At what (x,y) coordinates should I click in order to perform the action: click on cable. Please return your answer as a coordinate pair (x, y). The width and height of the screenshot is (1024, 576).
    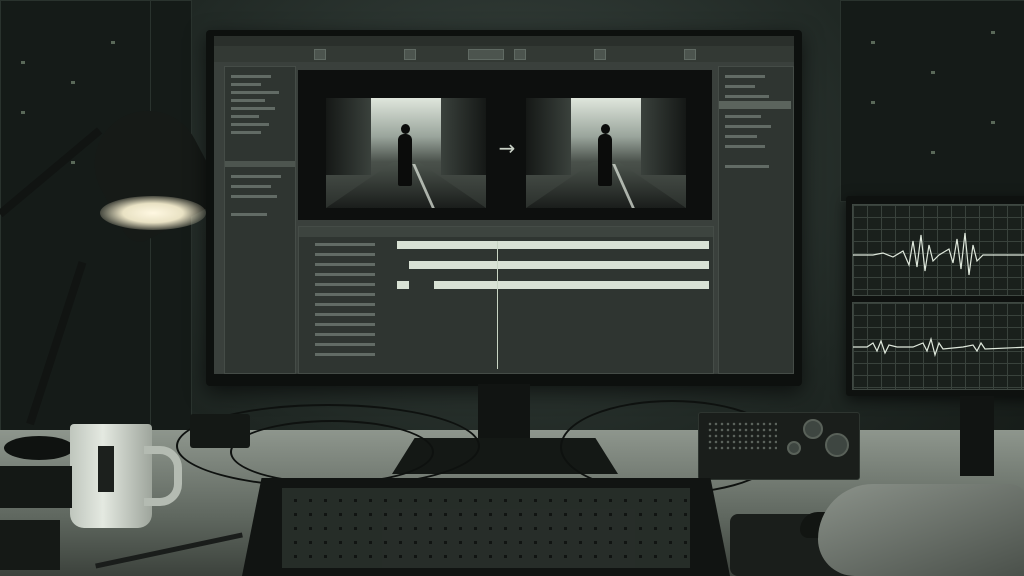
    Looking at the image, I should click on (332, 452).